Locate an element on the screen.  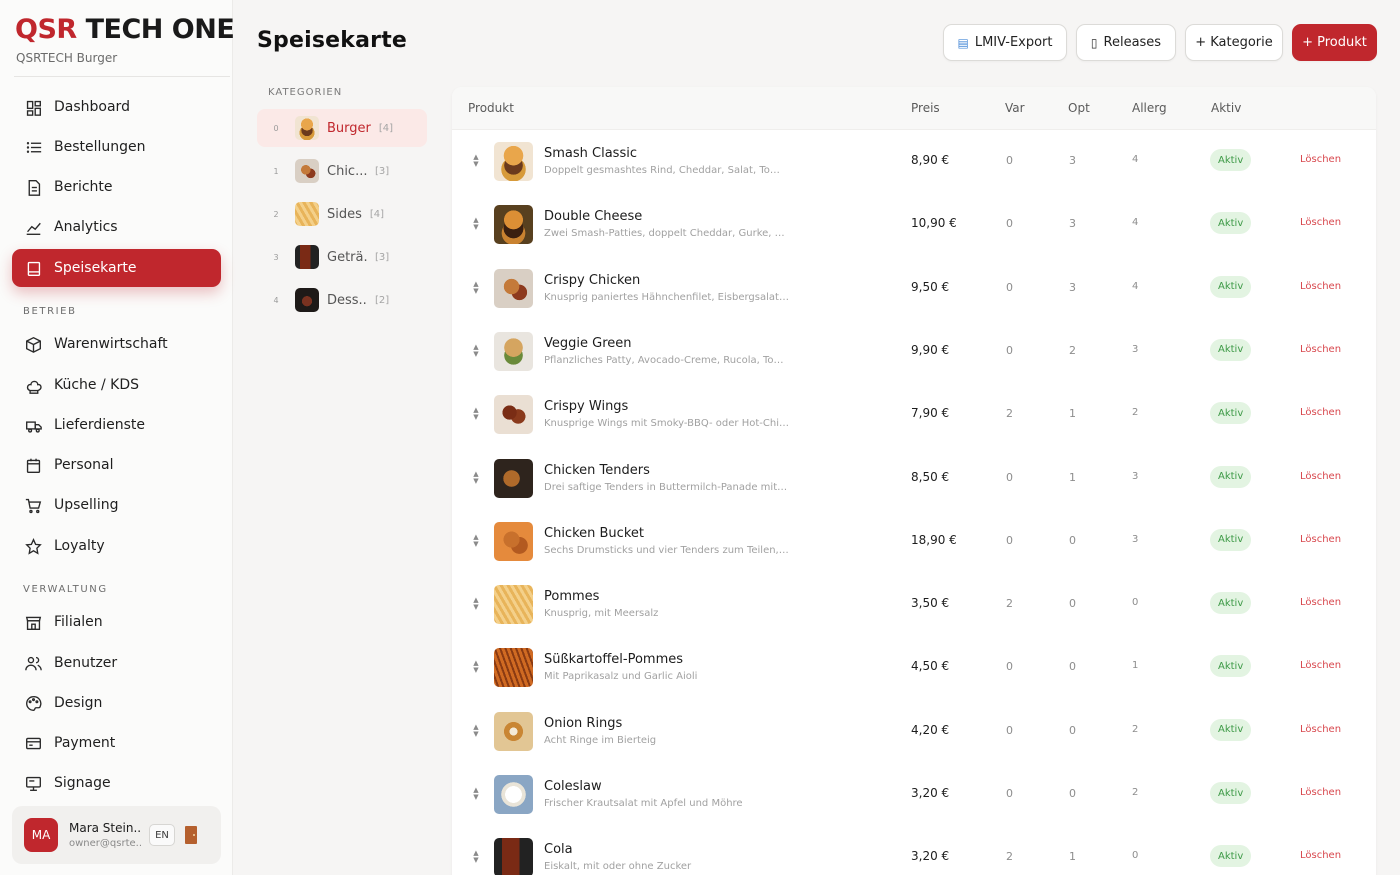
nav-item-filialen: Filialen is located at coordinates (116, 622).